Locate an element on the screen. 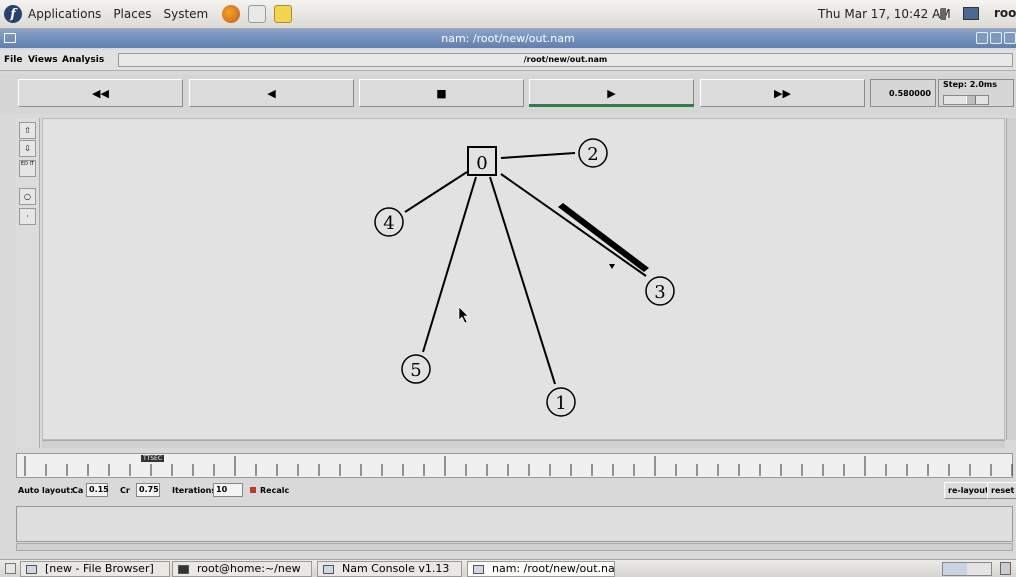  play-button: ▶ is located at coordinates (611, 93).